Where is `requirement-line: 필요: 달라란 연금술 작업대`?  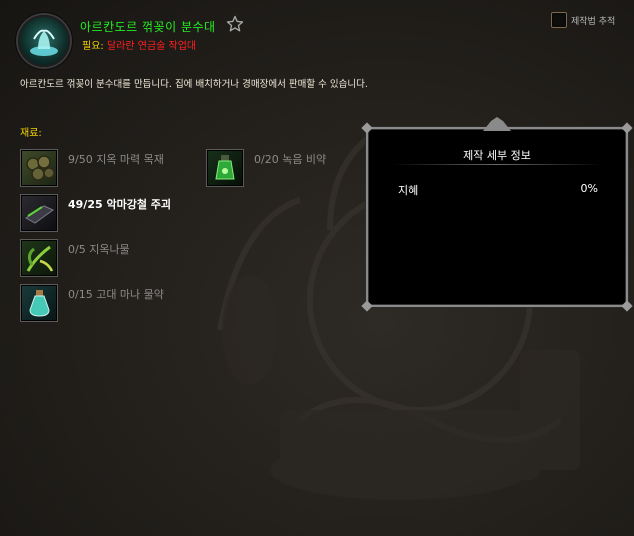
requirement-line: 필요: 달라란 연금술 작업대 is located at coordinates (139, 44).